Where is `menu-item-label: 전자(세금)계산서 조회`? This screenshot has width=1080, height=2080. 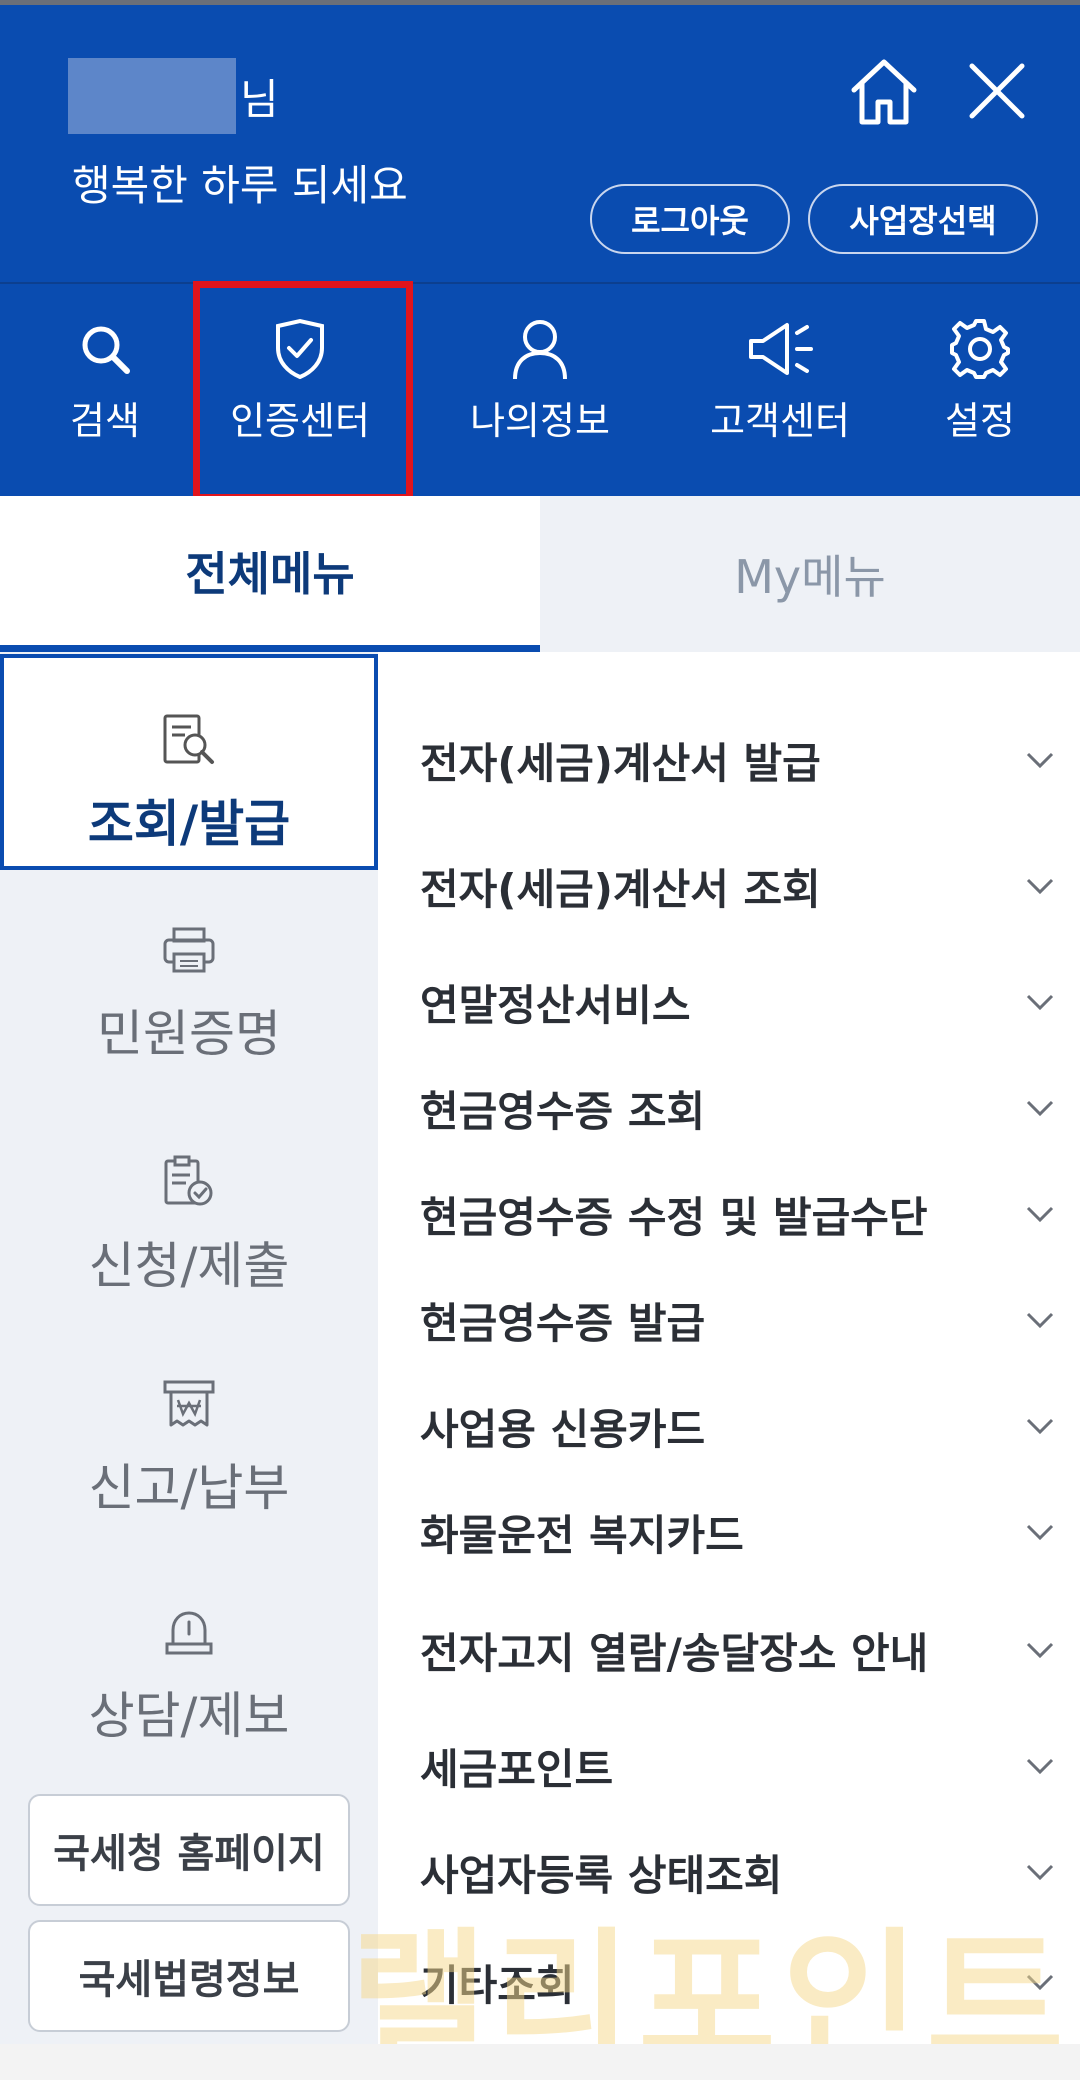
menu-item-label: 전자(세금)계산서 조회 is located at coordinates (620, 889).